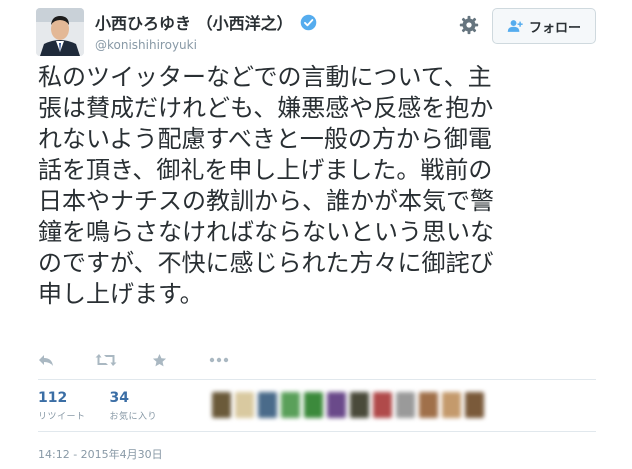  I want to click on retweet-stat: 112 リツイート, so click(62, 406).